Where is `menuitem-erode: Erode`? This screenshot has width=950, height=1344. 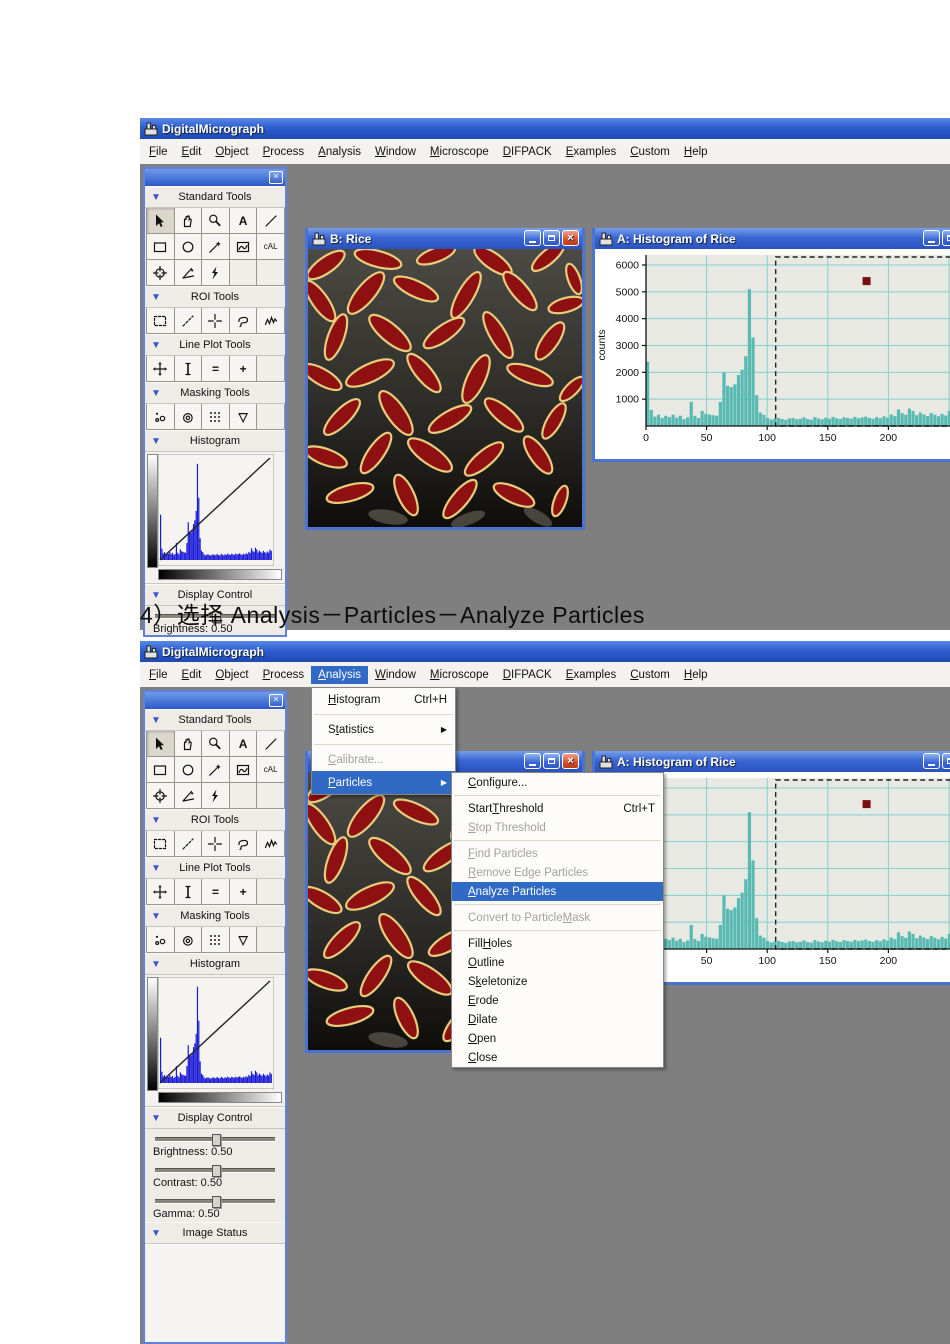 menuitem-erode: Erode is located at coordinates (557, 1000).